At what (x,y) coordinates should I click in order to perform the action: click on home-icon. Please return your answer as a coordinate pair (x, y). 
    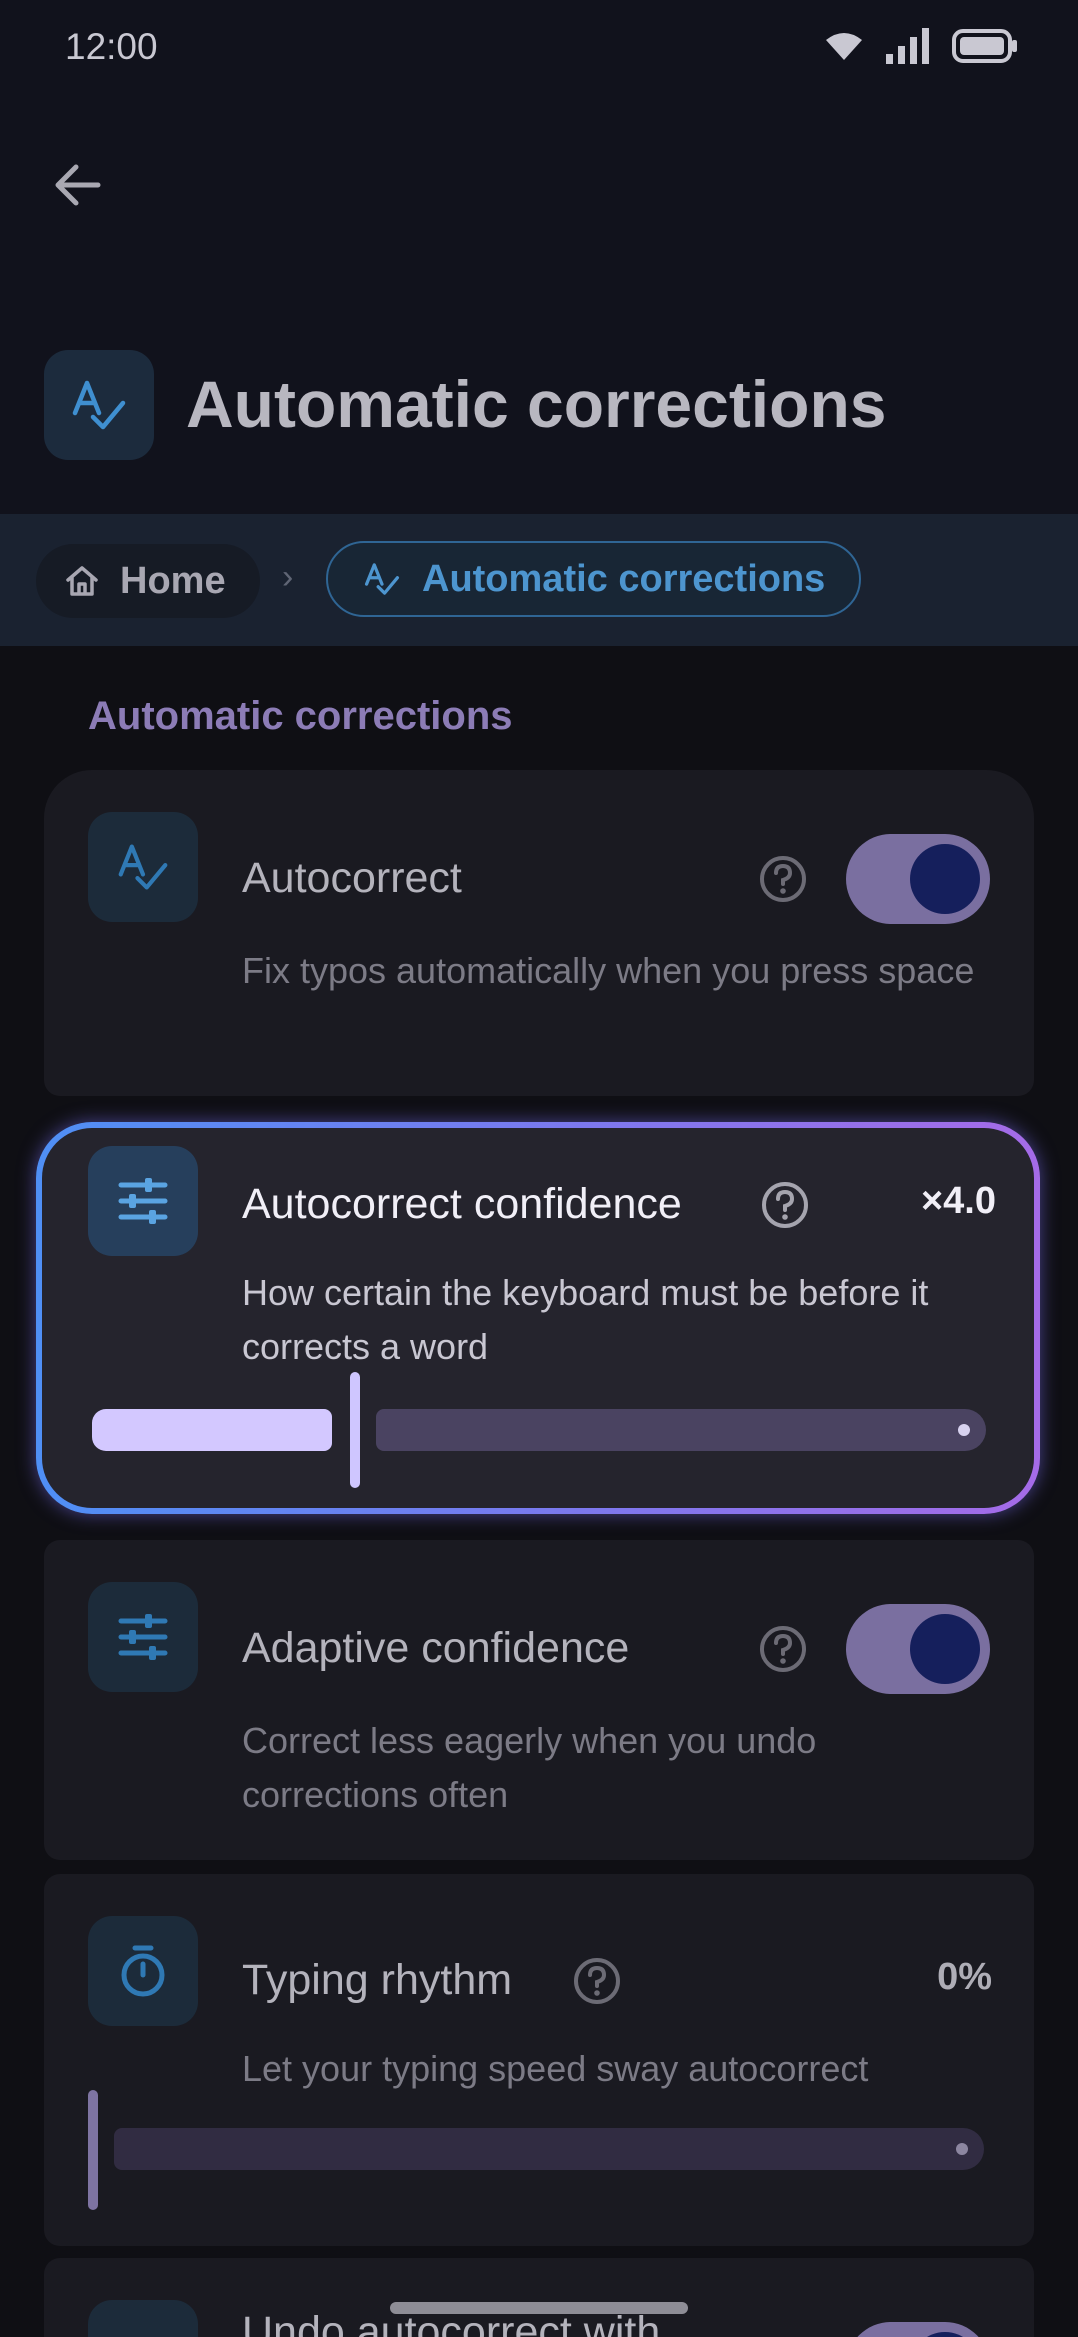
    Looking at the image, I should click on (82, 581).